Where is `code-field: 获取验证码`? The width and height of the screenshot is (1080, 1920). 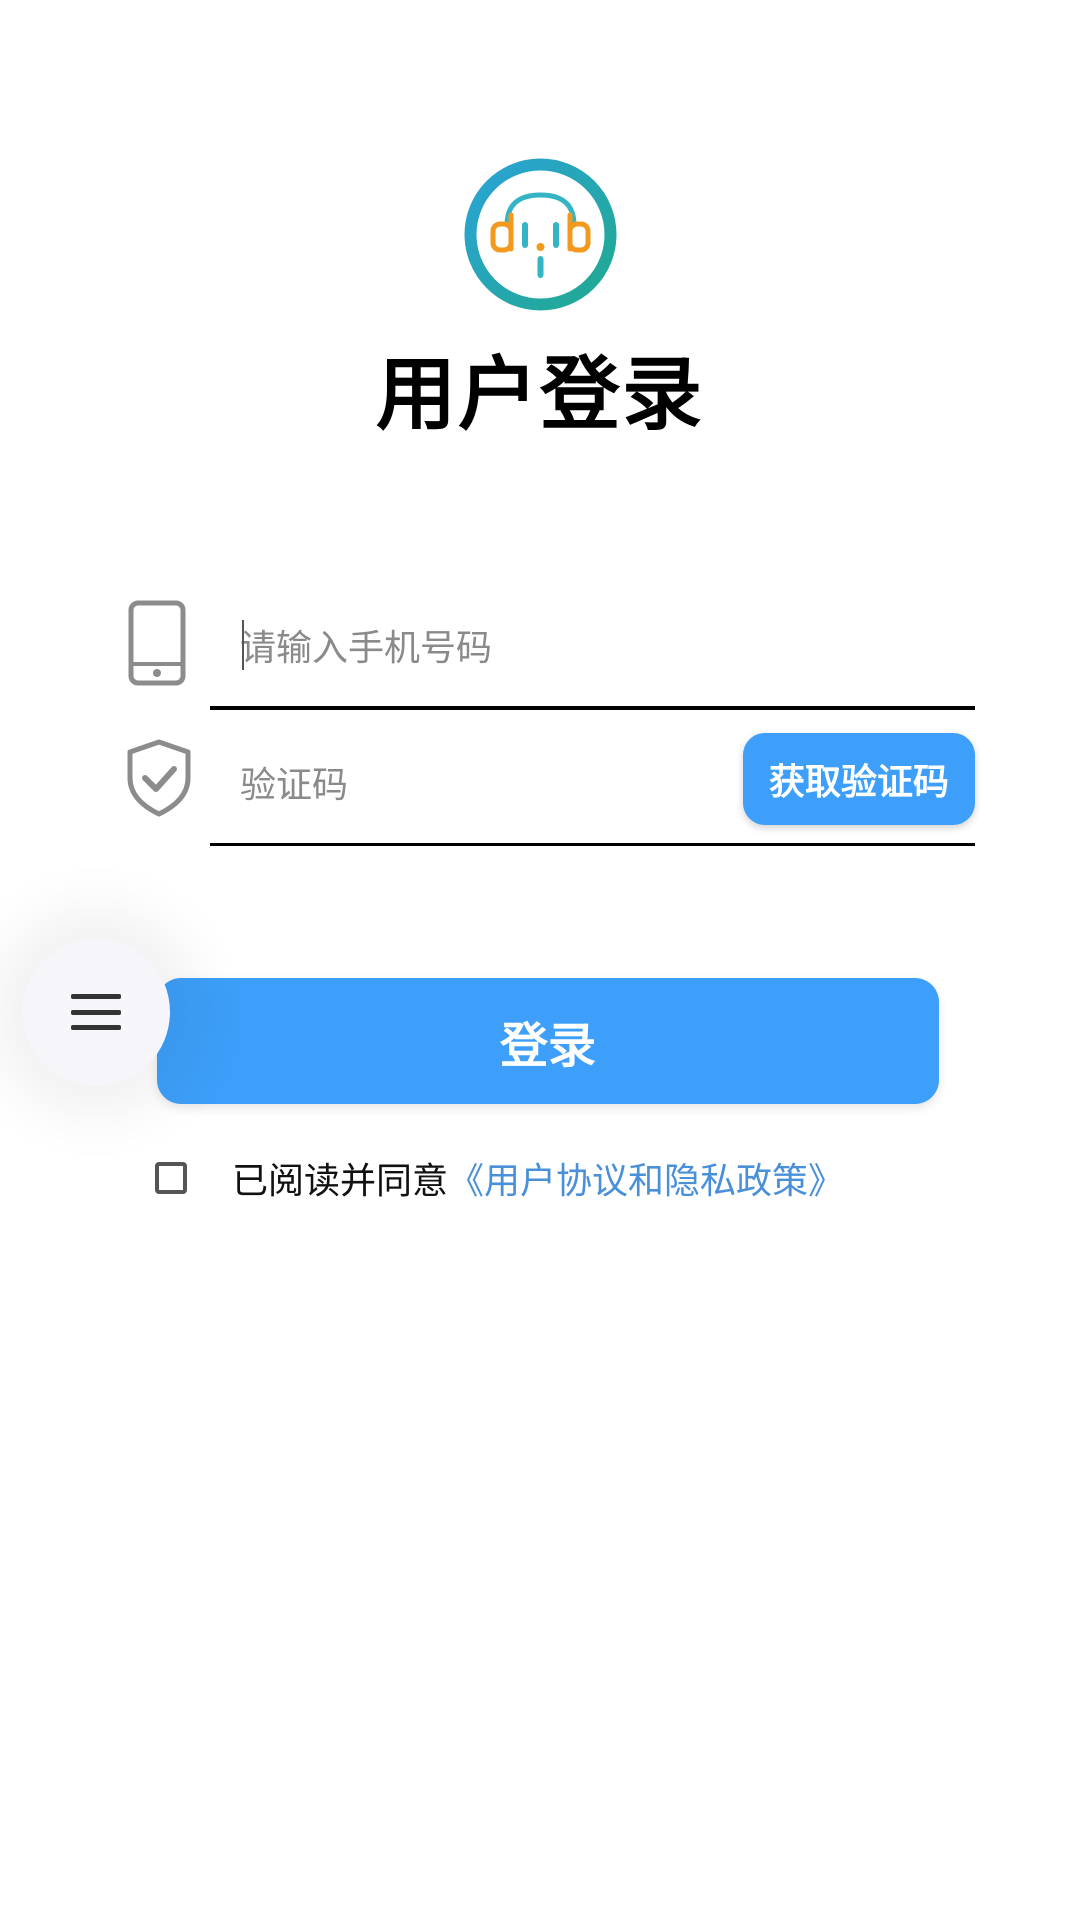
code-field: 获取验证码 is located at coordinates (592, 787).